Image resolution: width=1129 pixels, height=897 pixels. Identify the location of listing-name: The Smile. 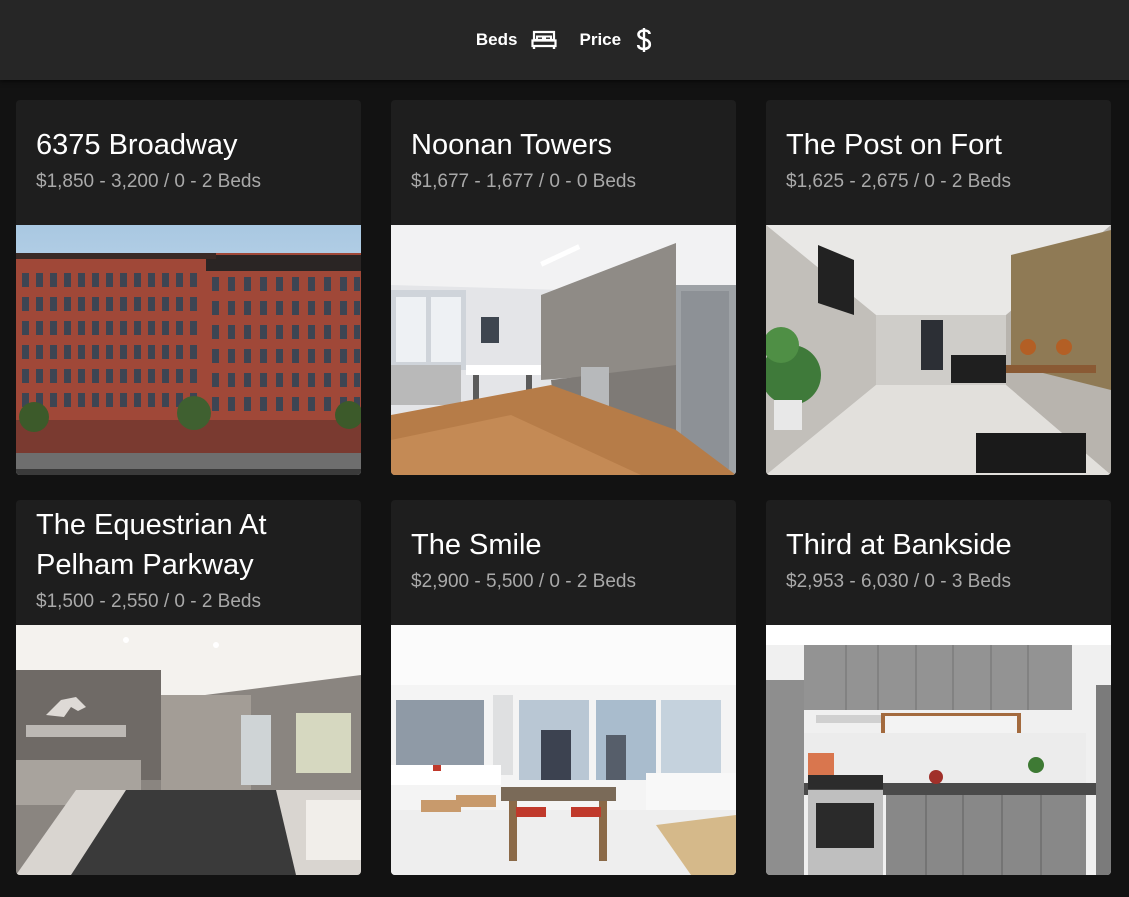
(476, 545).